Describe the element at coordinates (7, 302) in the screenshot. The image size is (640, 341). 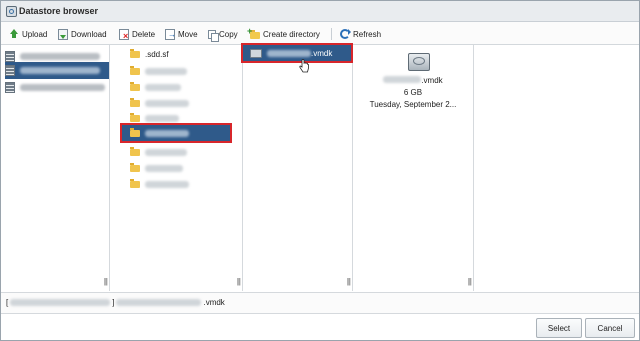
I see `path-open-bracket: [` at that location.